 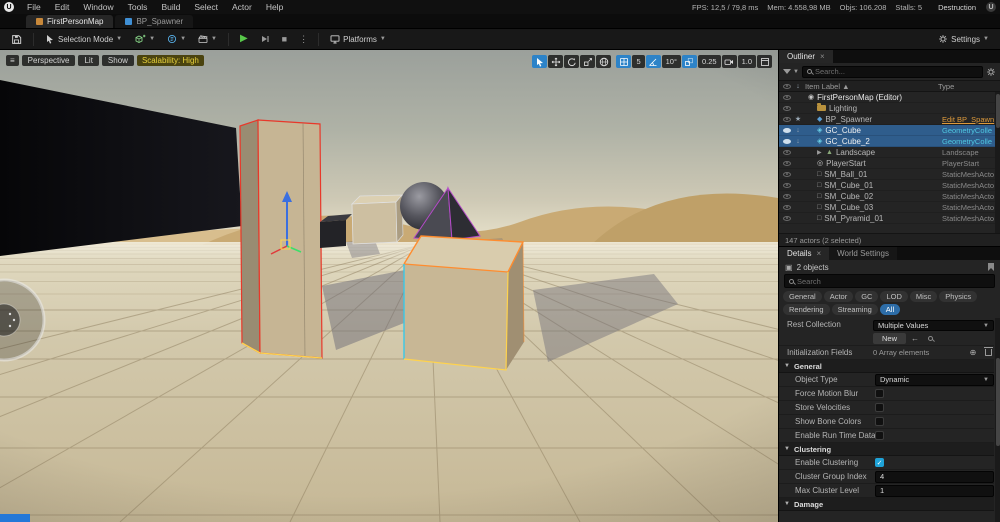 I want to click on scale-snap-value: 0.25, so click(x=709, y=61).